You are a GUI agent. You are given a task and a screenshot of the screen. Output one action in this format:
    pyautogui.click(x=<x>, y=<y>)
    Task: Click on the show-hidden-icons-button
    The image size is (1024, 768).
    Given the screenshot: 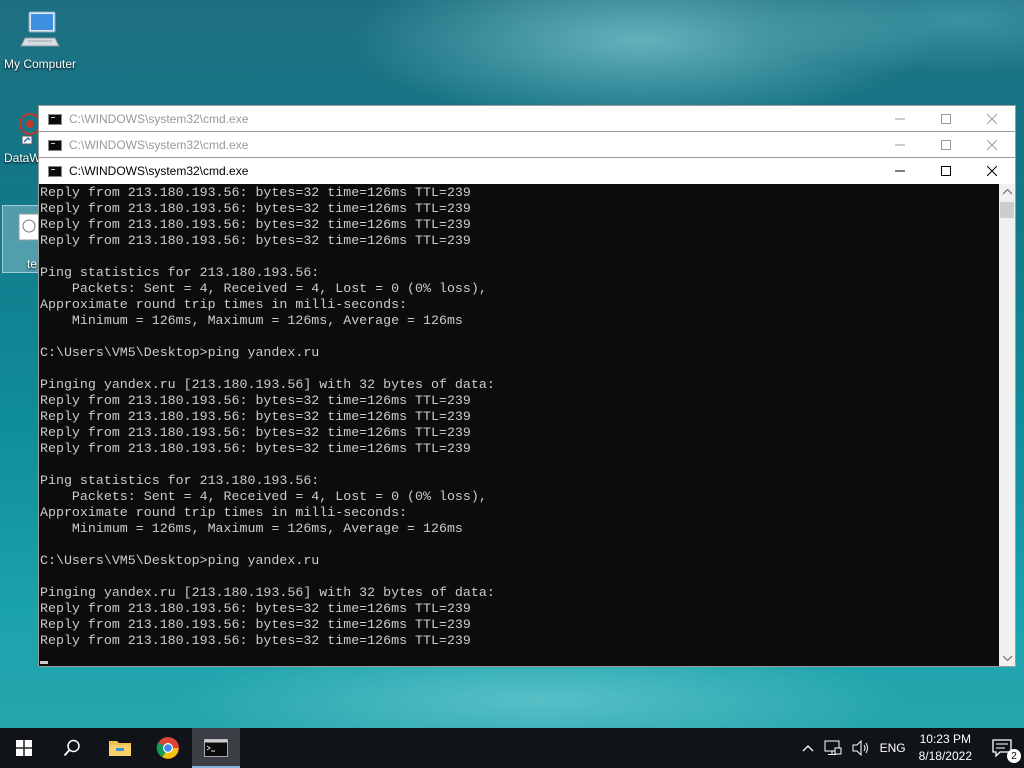 What is the action you would take?
    pyautogui.click(x=808, y=748)
    